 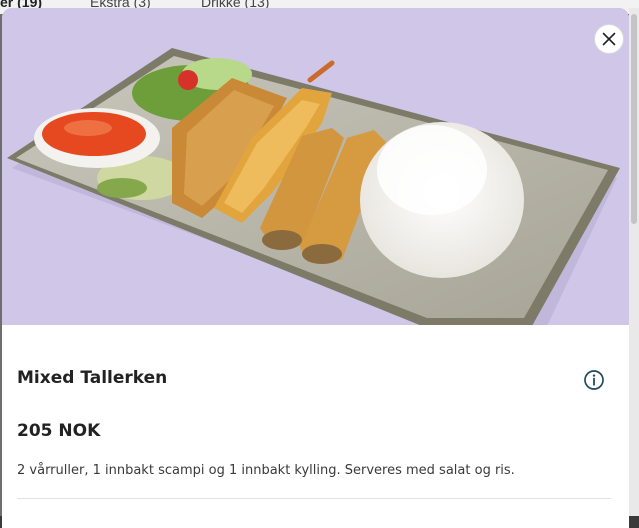 What do you see at coordinates (314, 498) in the screenshot?
I see `divider` at bounding box center [314, 498].